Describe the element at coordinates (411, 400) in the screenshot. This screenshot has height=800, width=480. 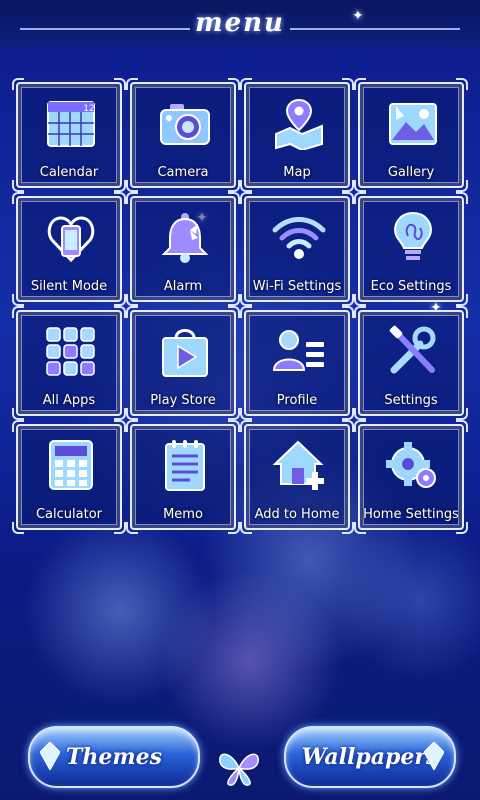
I see `app-label-settings: Settings` at that location.